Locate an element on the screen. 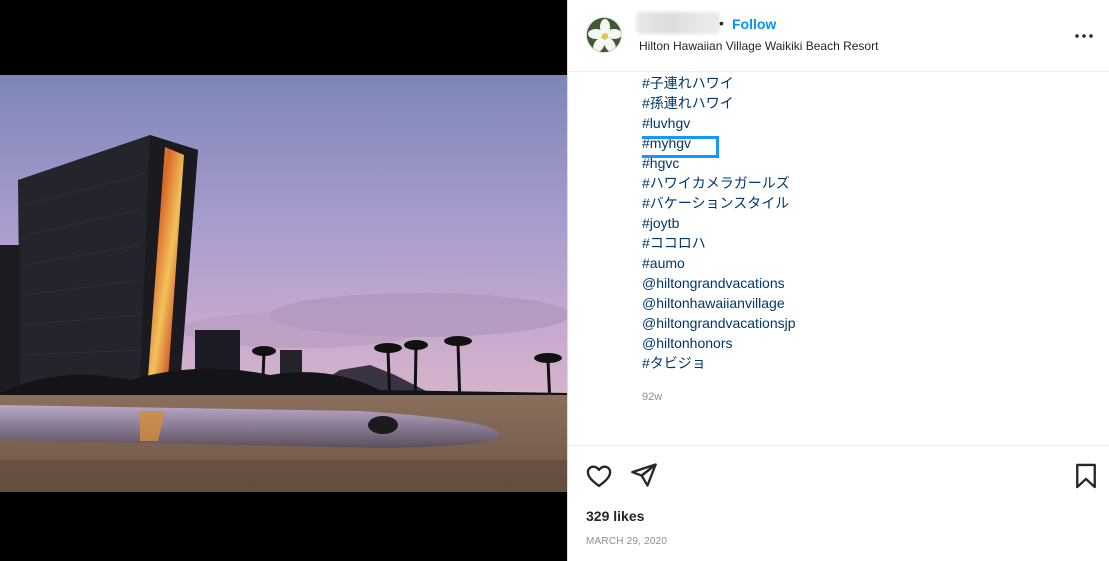  more-options-icon is located at coordinates (1084, 36).